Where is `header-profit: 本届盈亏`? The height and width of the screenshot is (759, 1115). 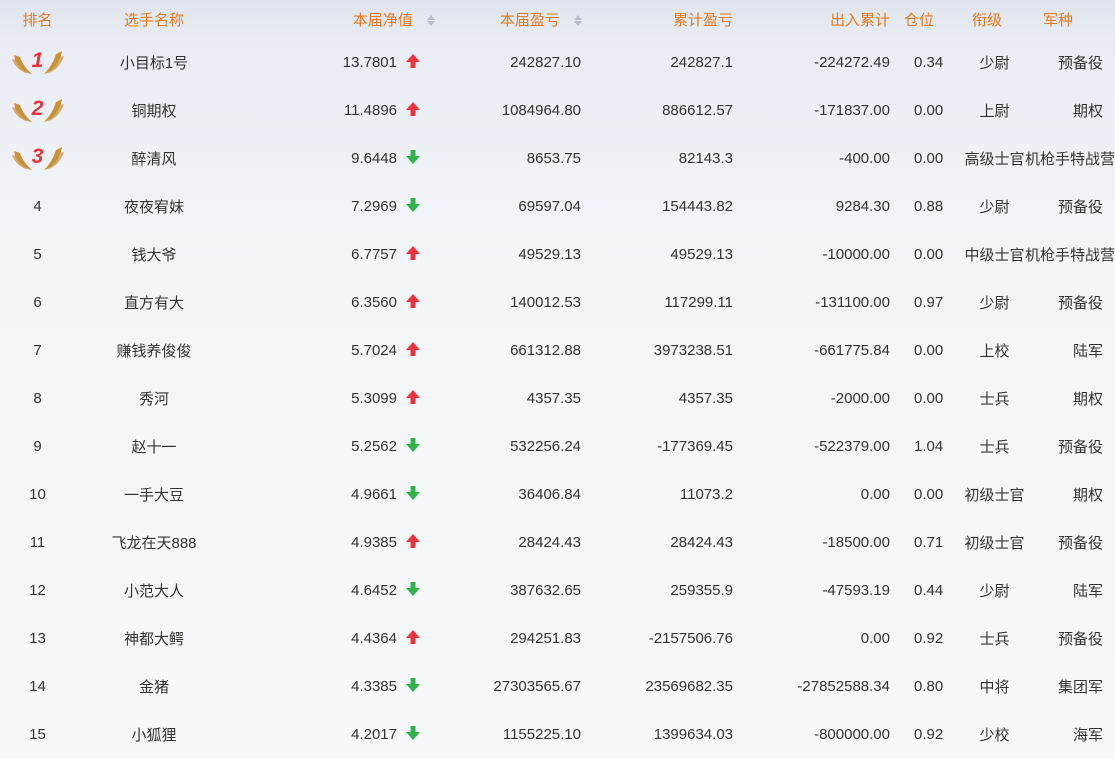
header-profit: 本届盈亏 is located at coordinates (515, 19).